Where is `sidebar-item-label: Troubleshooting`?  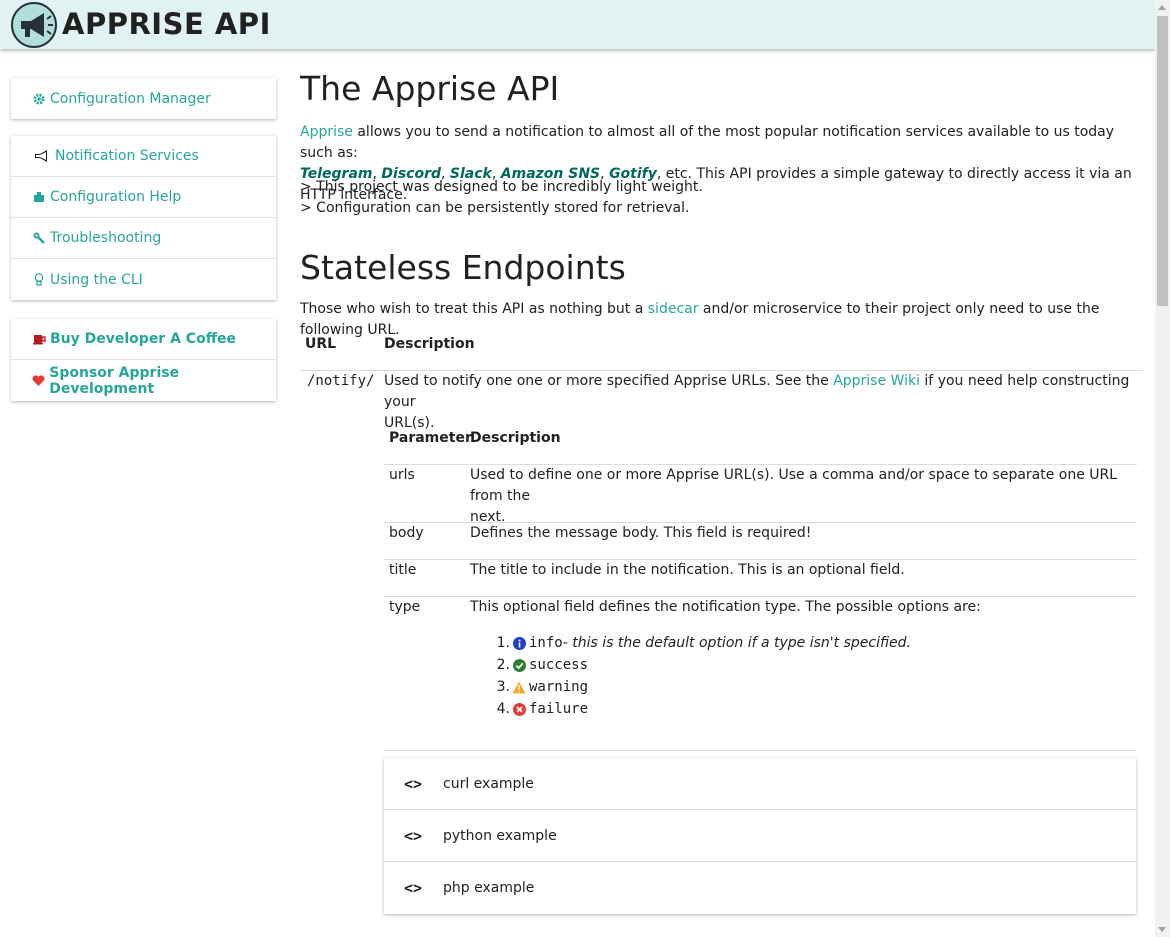 sidebar-item-label: Troubleshooting is located at coordinates (106, 238).